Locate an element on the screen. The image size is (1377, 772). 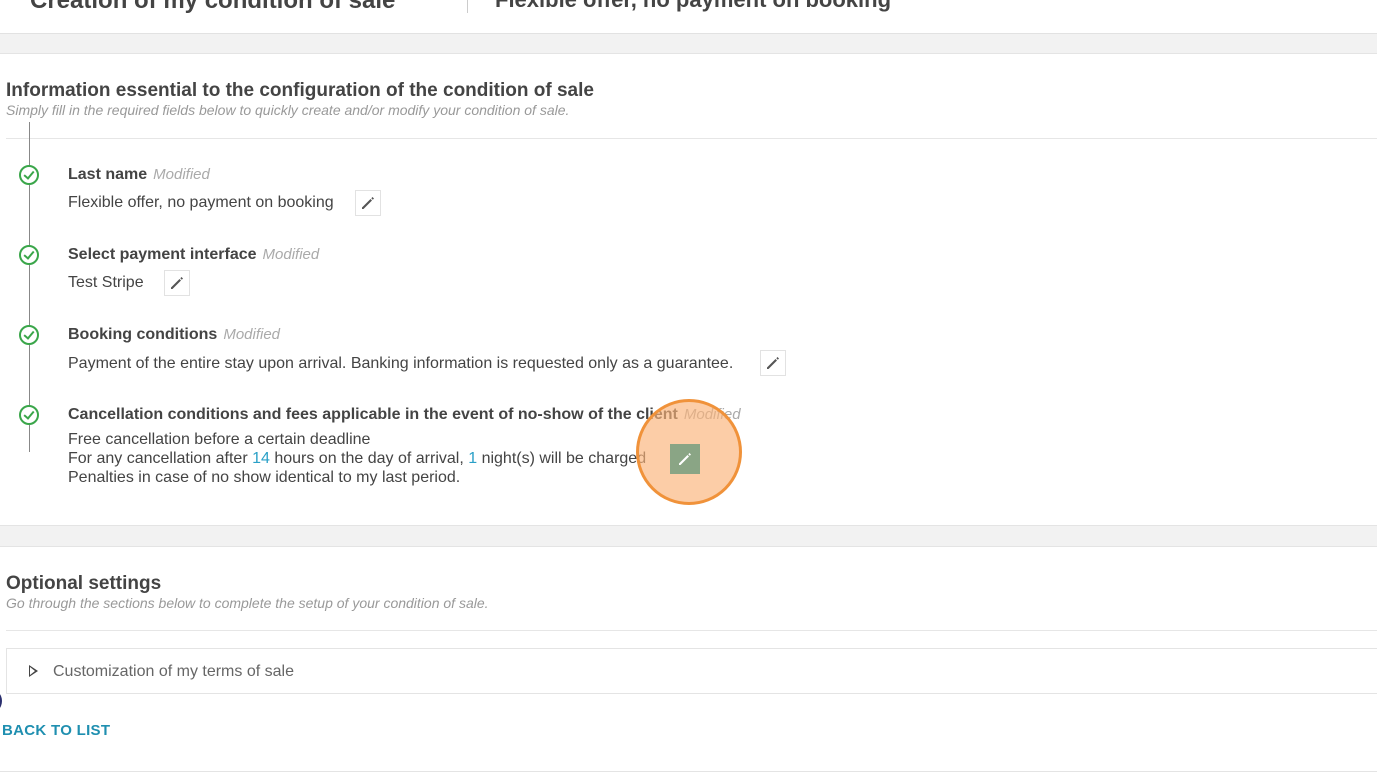
offer-name-heading: Flexible offer, no payment on booking is located at coordinates (693, 6).